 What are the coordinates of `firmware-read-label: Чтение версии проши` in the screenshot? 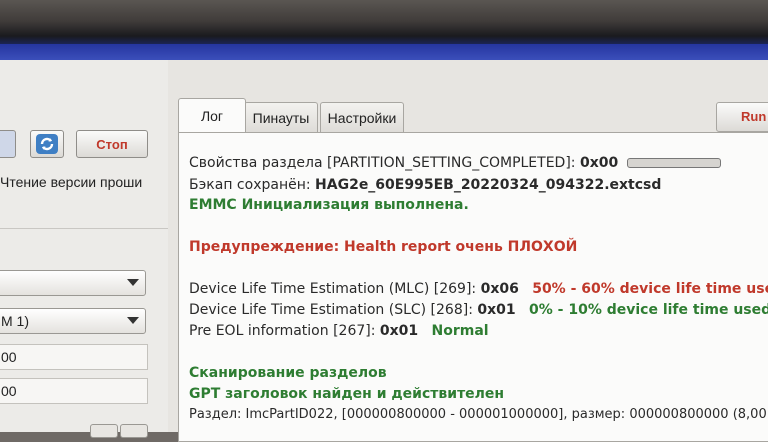 It's located at (71, 182).